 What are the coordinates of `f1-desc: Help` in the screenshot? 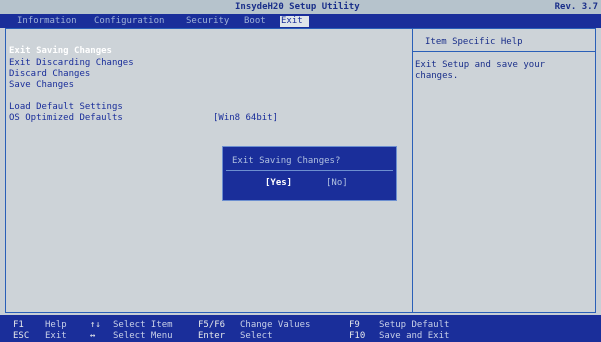 It's located at (56, 325).